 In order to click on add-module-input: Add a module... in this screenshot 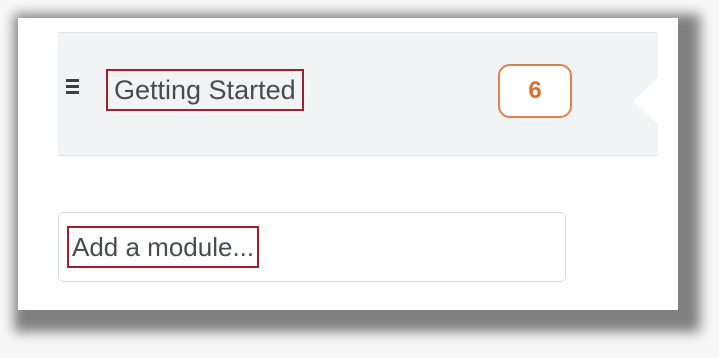, I will do `click(312, 247)`.